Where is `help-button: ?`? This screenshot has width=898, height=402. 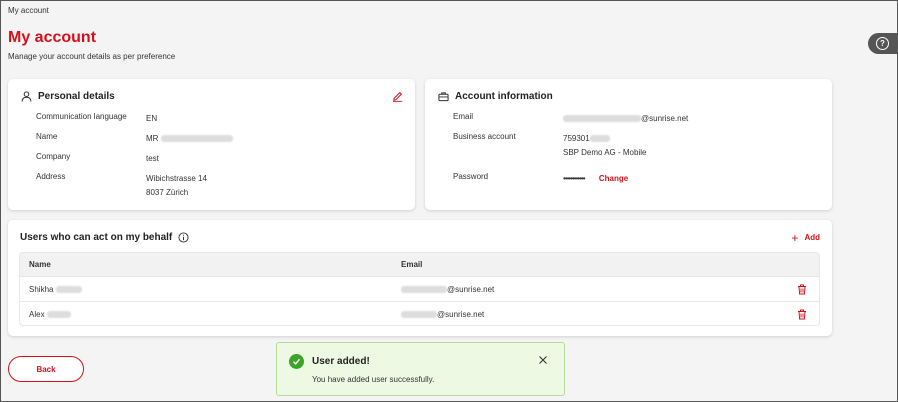 help-button: ? is located at coordinates (883, 43).